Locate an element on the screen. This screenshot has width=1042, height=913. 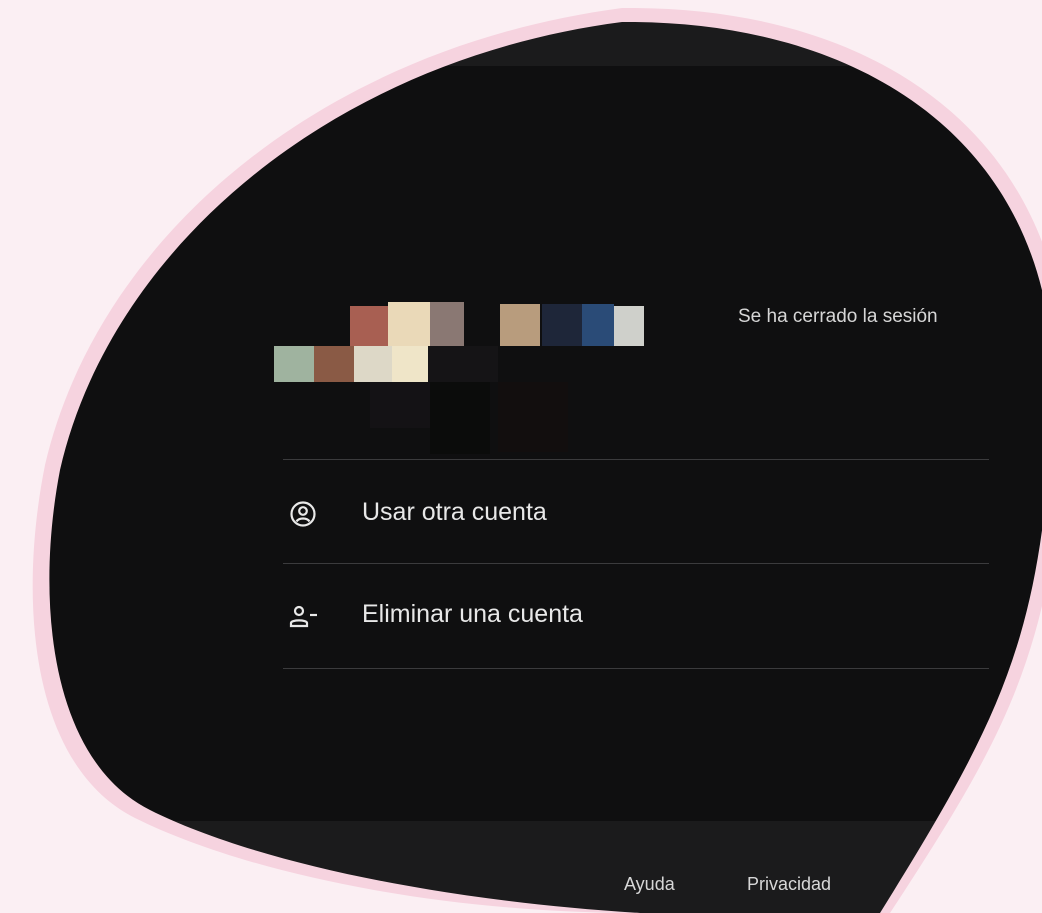
signed-out-status: Se ha cerrado la sesión is located at coordinates (838, 316).